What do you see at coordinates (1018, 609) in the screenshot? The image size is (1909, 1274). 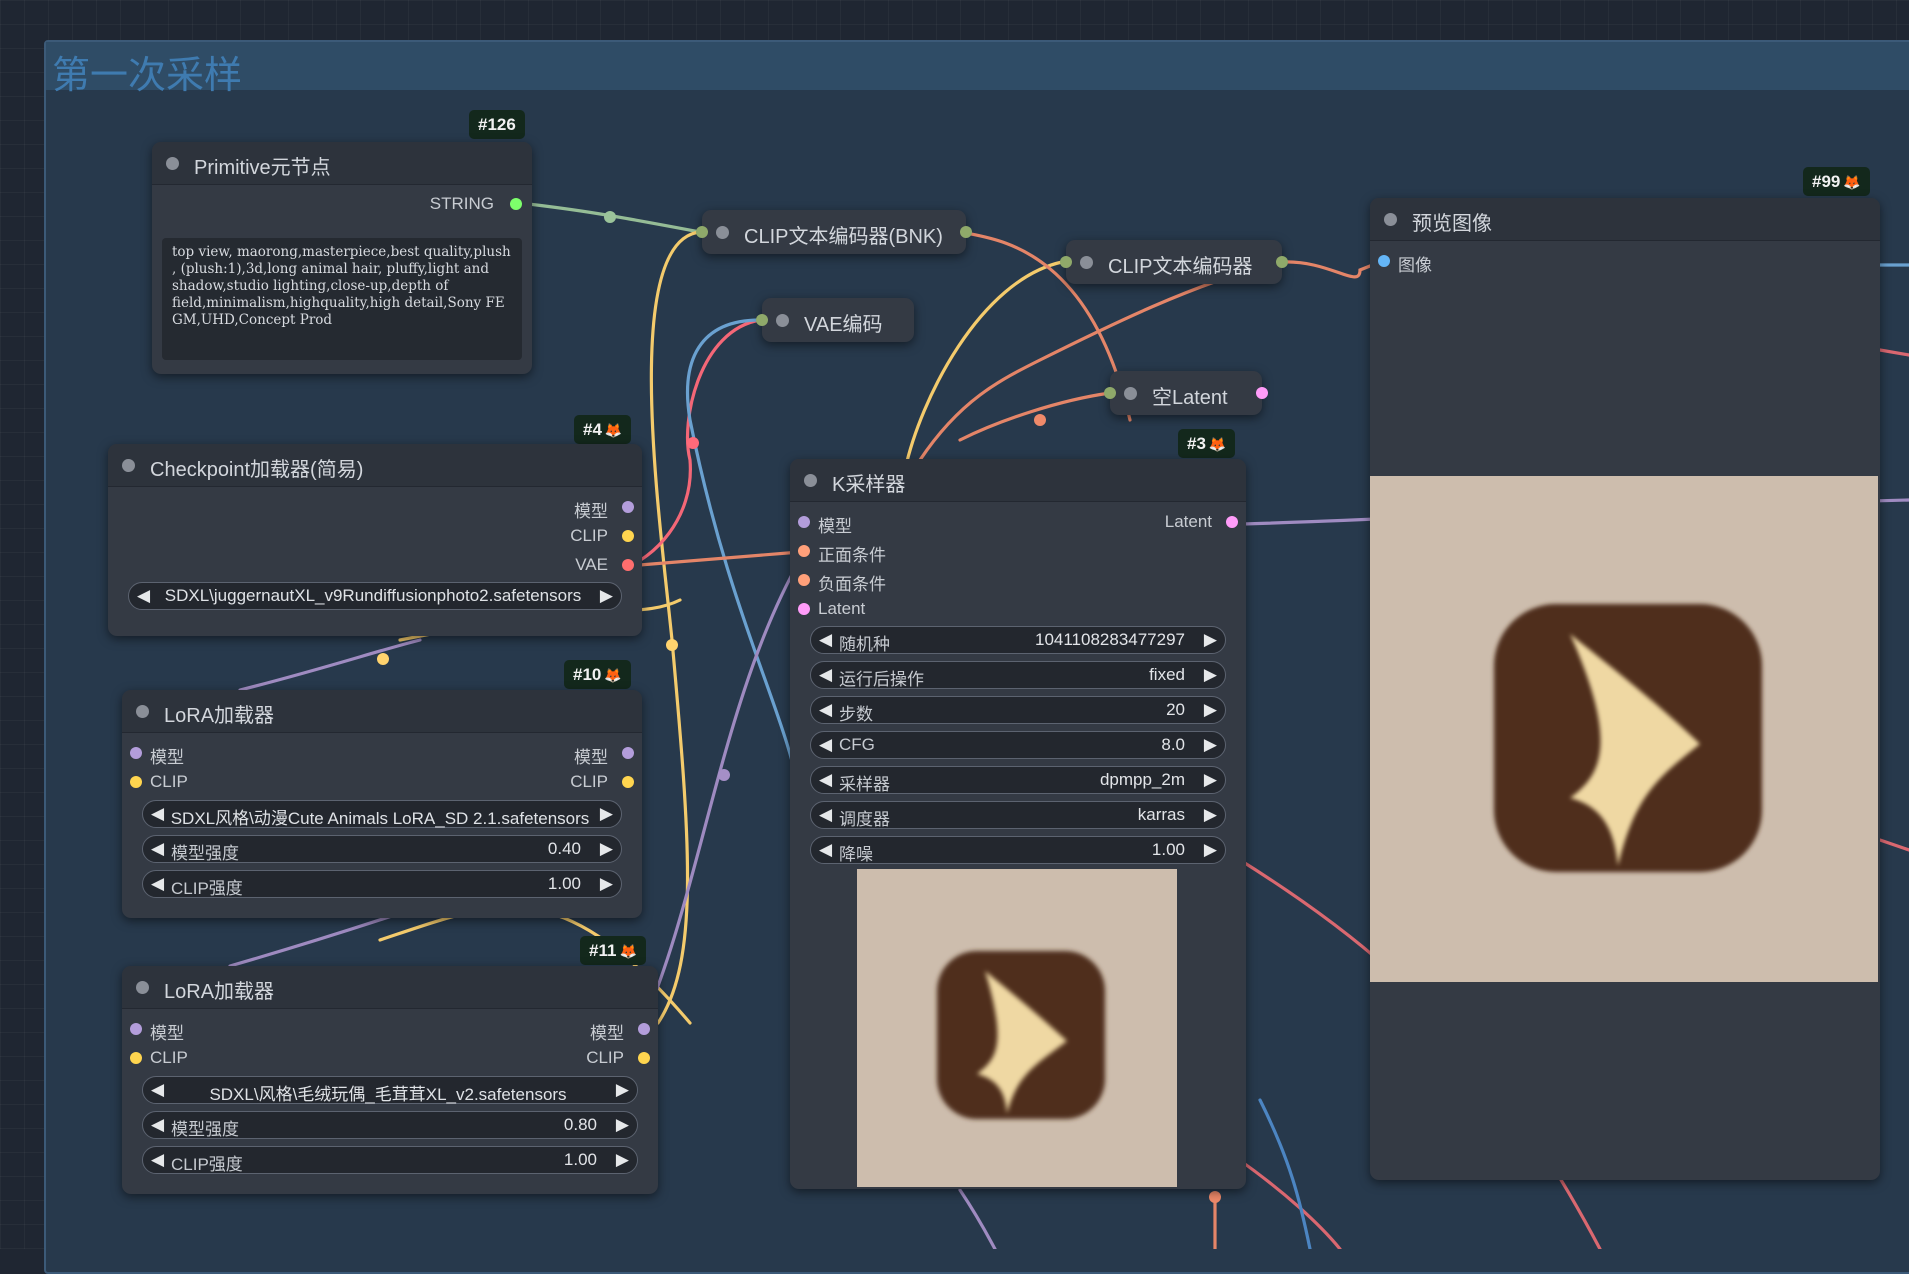 I see `socket-row-latent: Latent` at bounding box center [1018, 609].